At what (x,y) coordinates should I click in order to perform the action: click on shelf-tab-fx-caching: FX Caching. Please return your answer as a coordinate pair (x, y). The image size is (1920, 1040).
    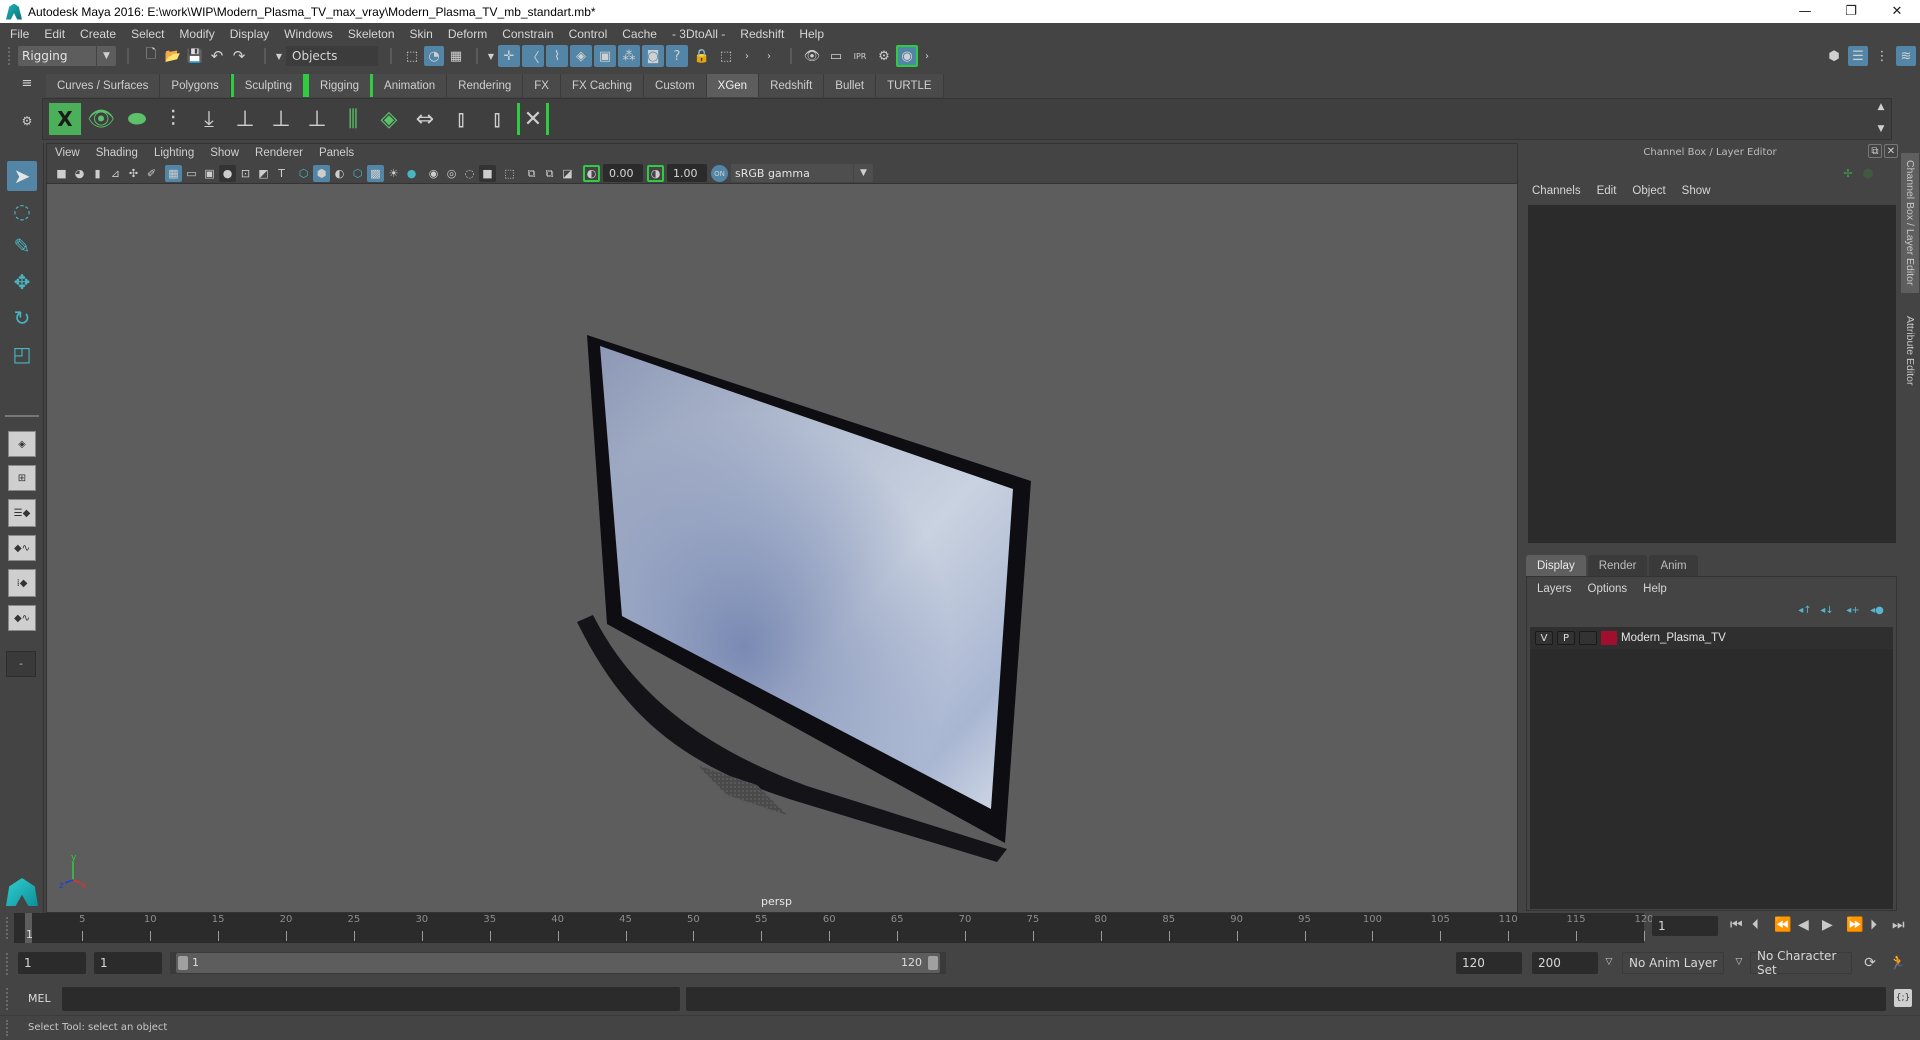
    Looking at the image, I should click on (602, 85).